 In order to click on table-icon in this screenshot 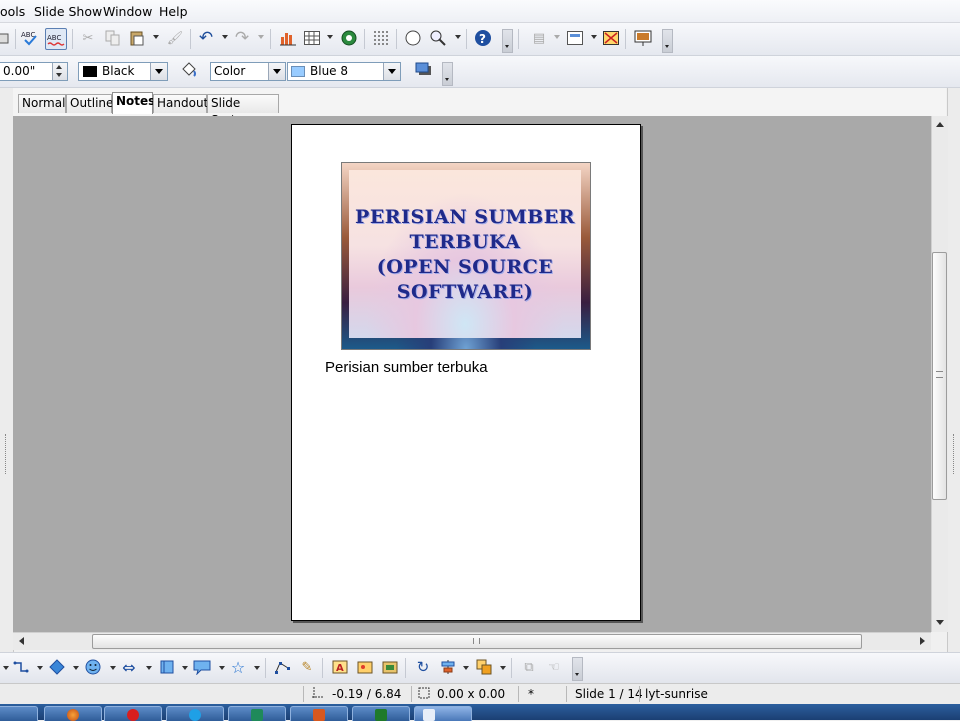, I will do `click(312, 38)`.